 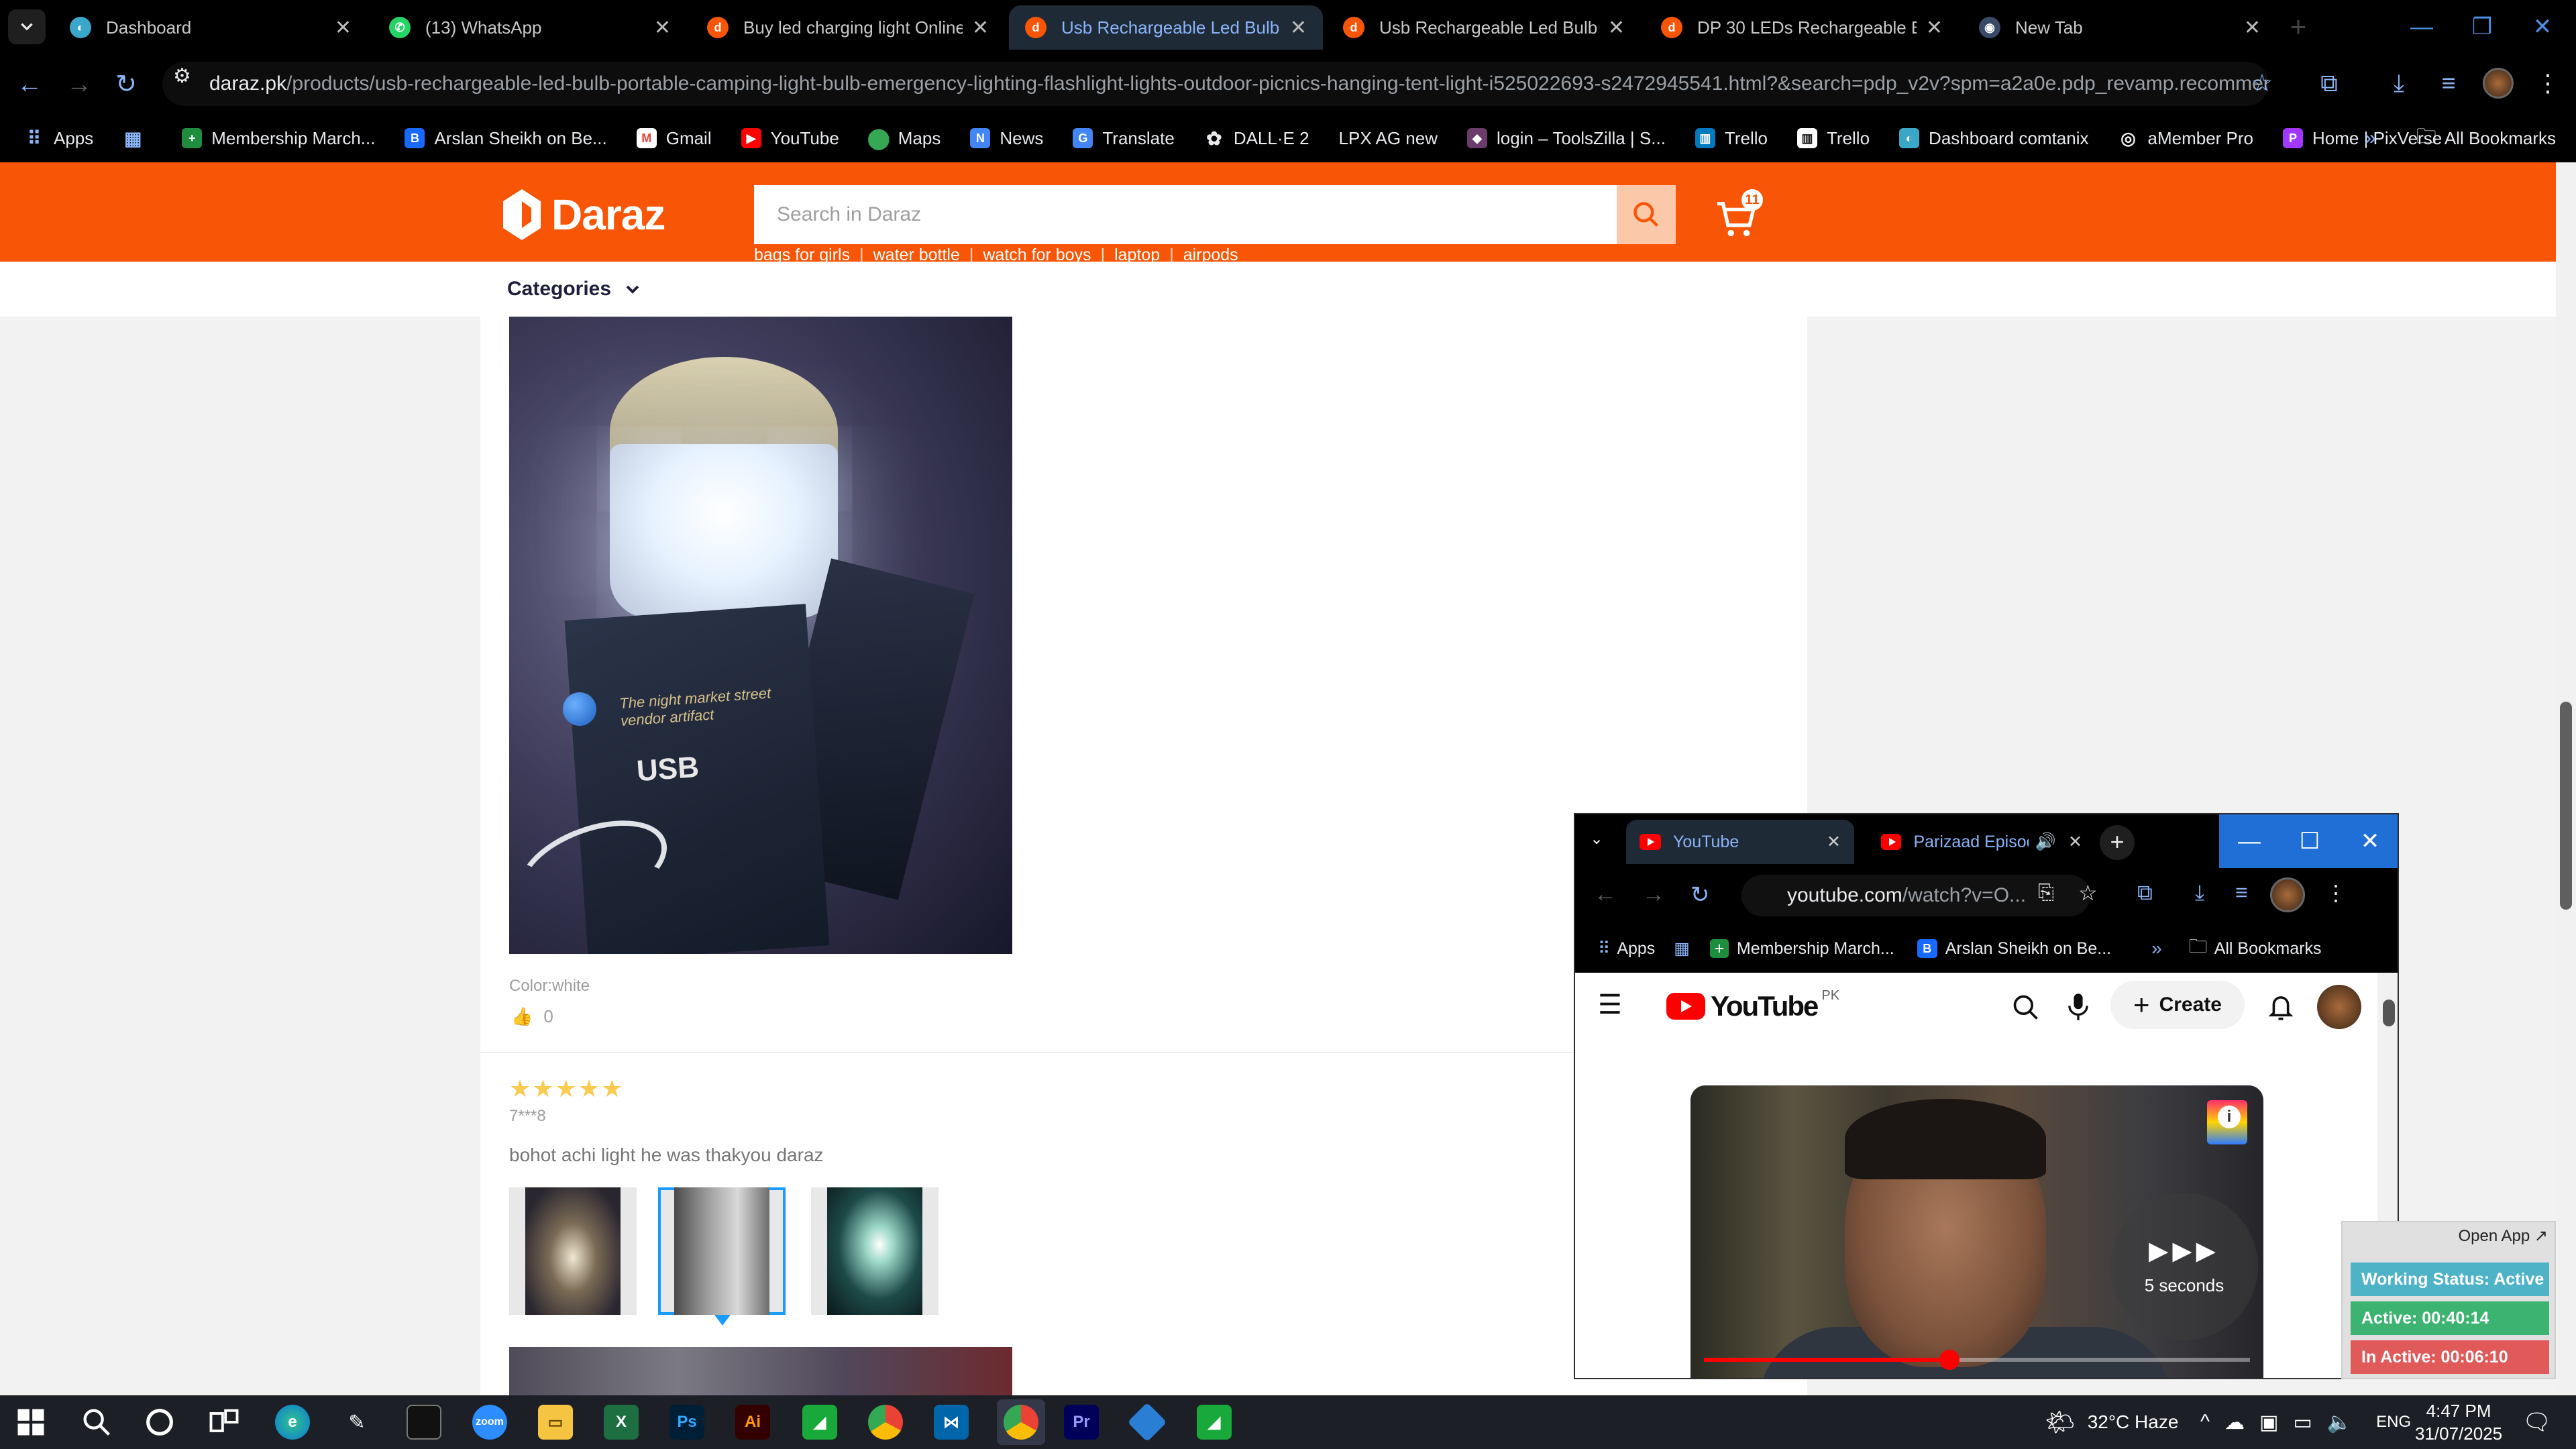 I want to click on terminal-icon, so click(x=424, y=1422).